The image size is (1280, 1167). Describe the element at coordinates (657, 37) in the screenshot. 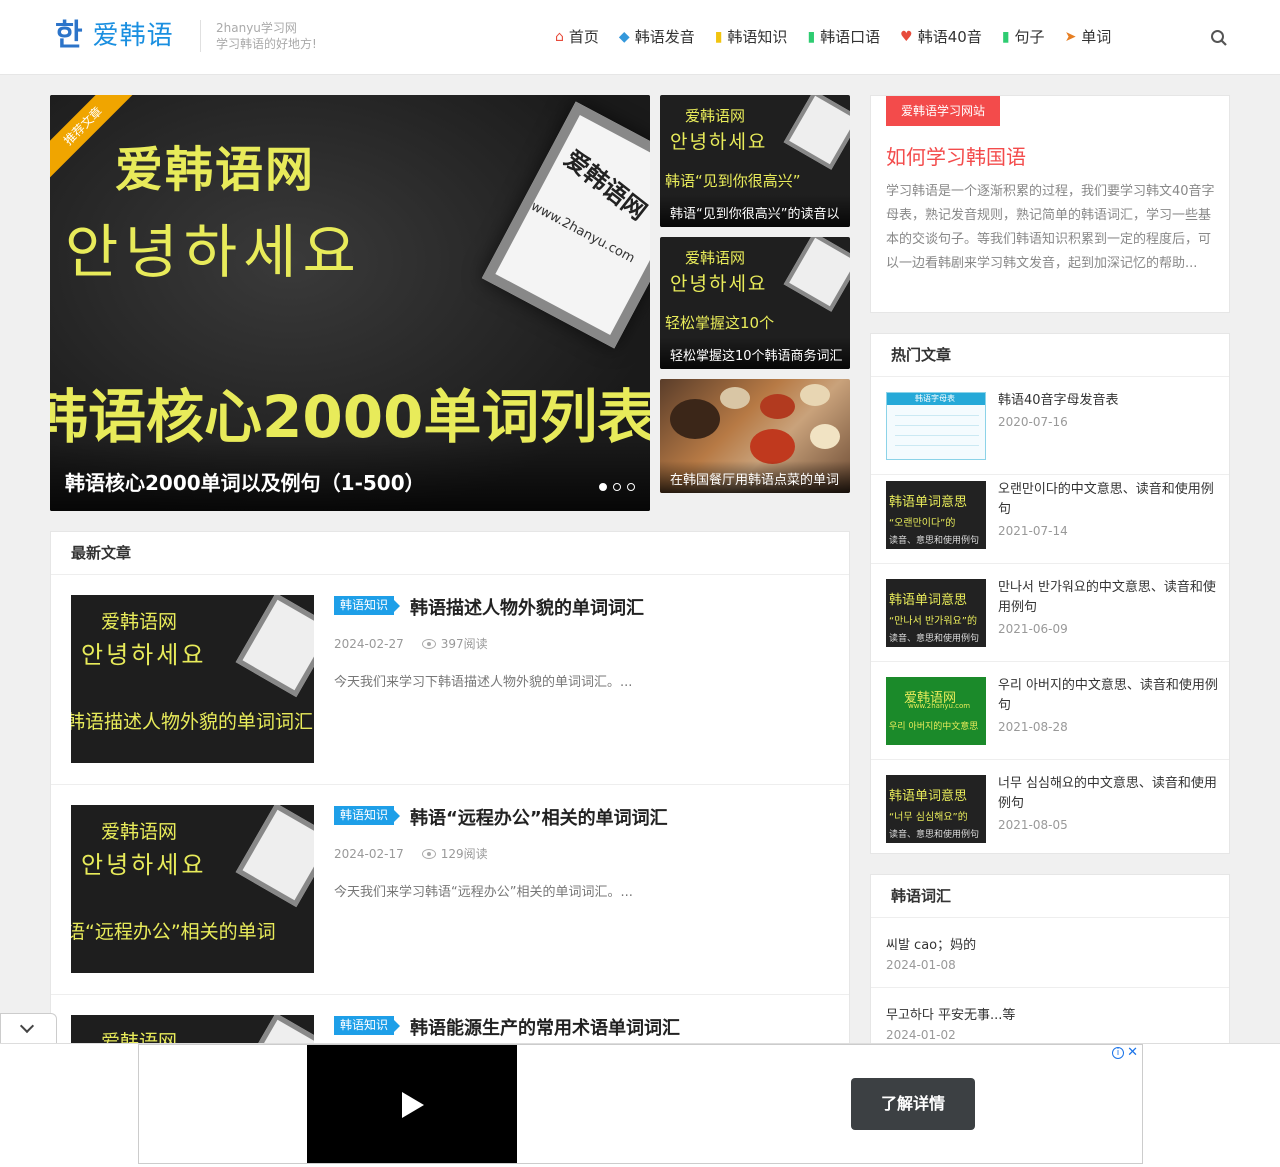

I see `nav-item-pronunciation: ◆ 韩语发音` at that location.